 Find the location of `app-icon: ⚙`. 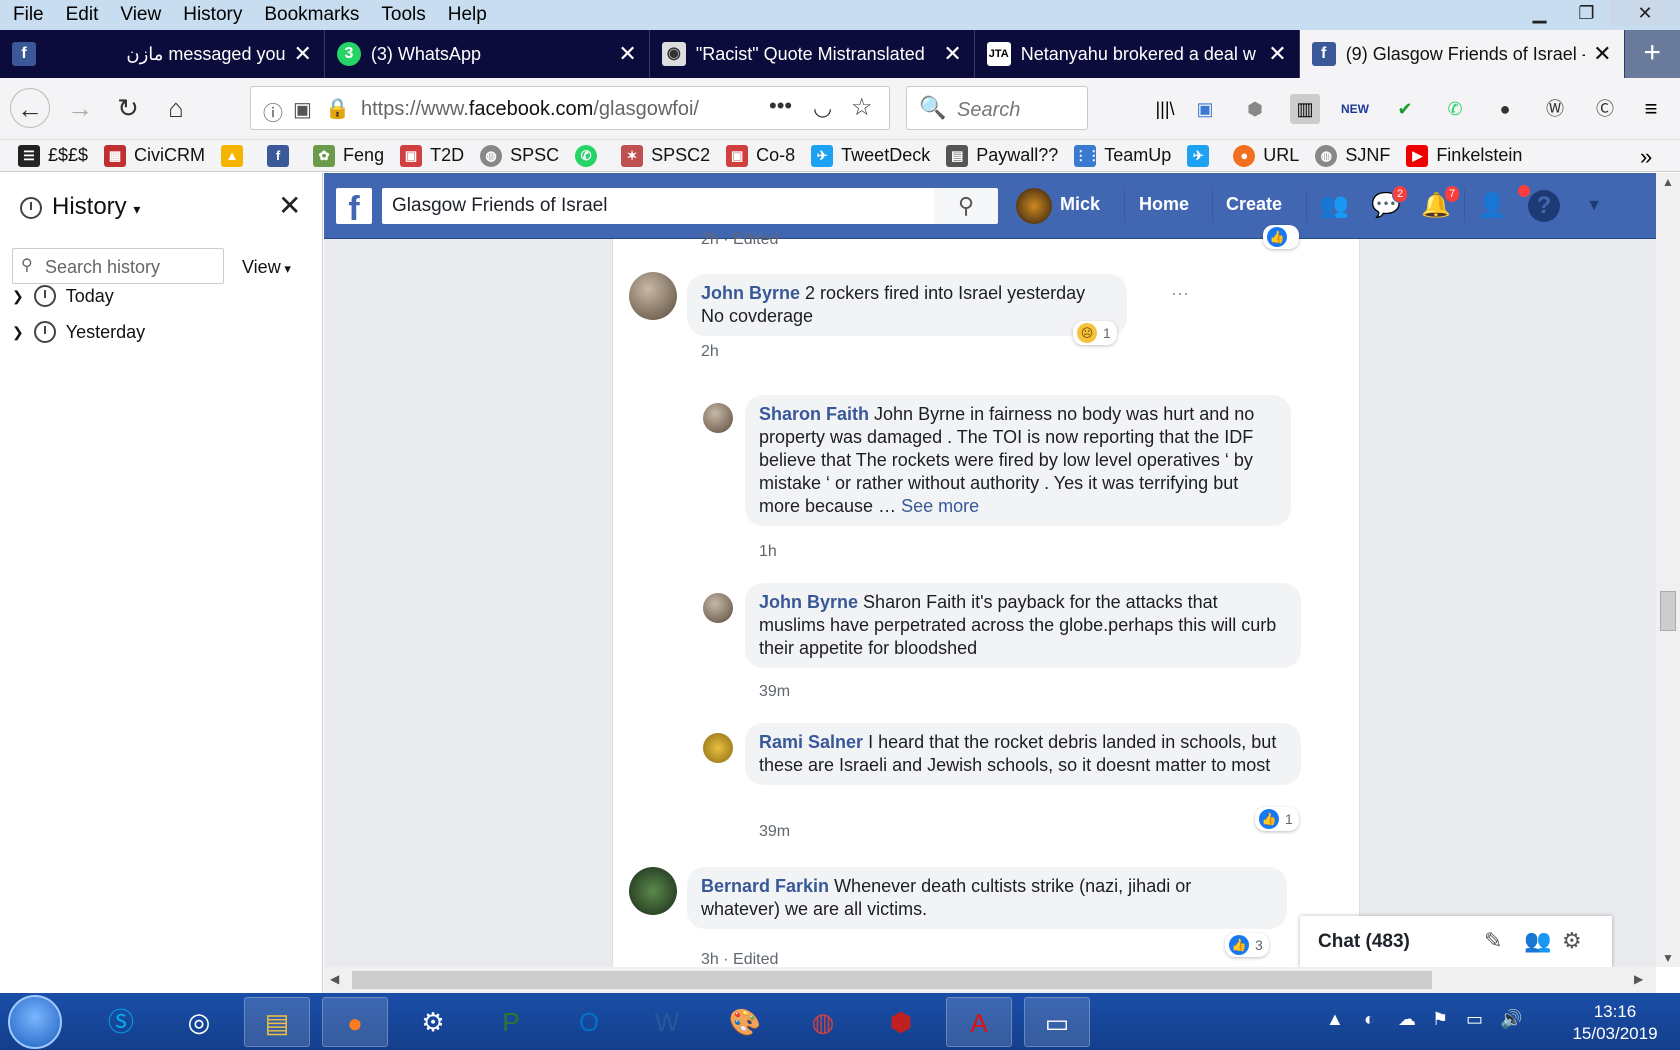

app-icon: ⚙ is located at coordinates (433, 1022).